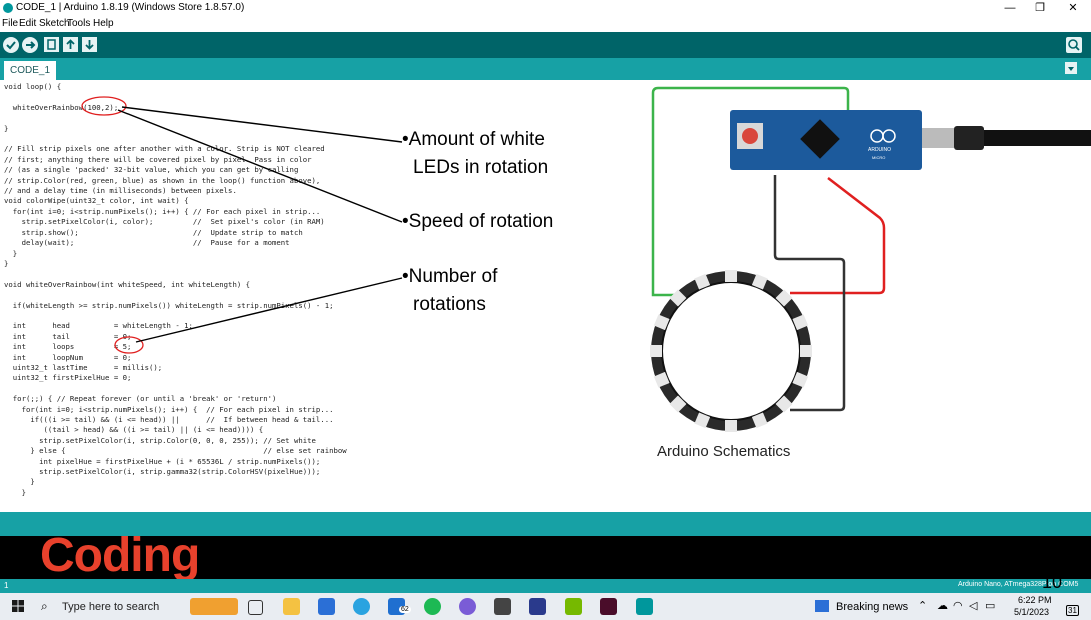 Image resolution: width=1091 pixels, height=620 pixels. I want to click on store-icon, so click(326, 606).